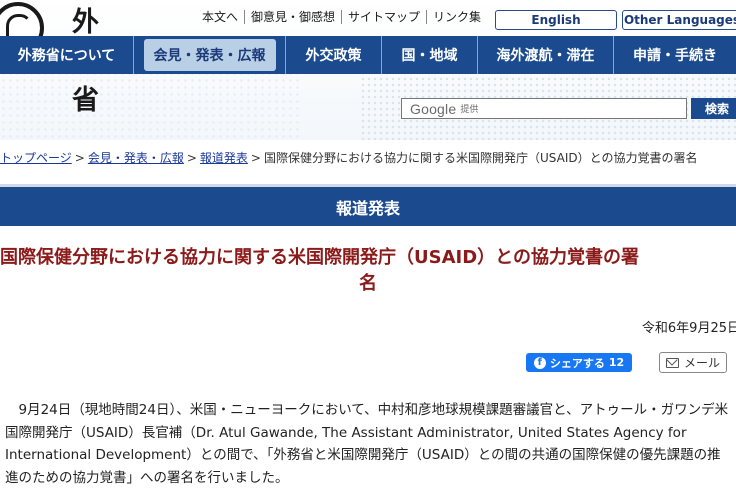 Image resolution: width=736 pixels, height=501 pixels. I want to click on breadcrumb-current: 国際保健分野における協力に関する米国際開発庁（USAID）との協力覚書の署名, so click(480, 158).